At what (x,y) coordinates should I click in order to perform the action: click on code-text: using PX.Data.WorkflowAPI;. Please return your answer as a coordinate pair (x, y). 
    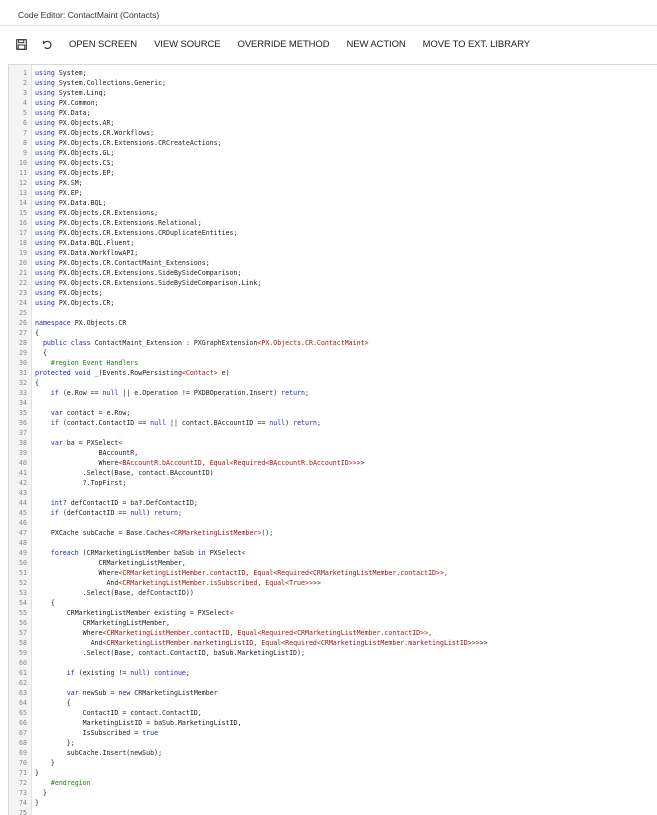
    Looking at the image, I should click on (82, 253).